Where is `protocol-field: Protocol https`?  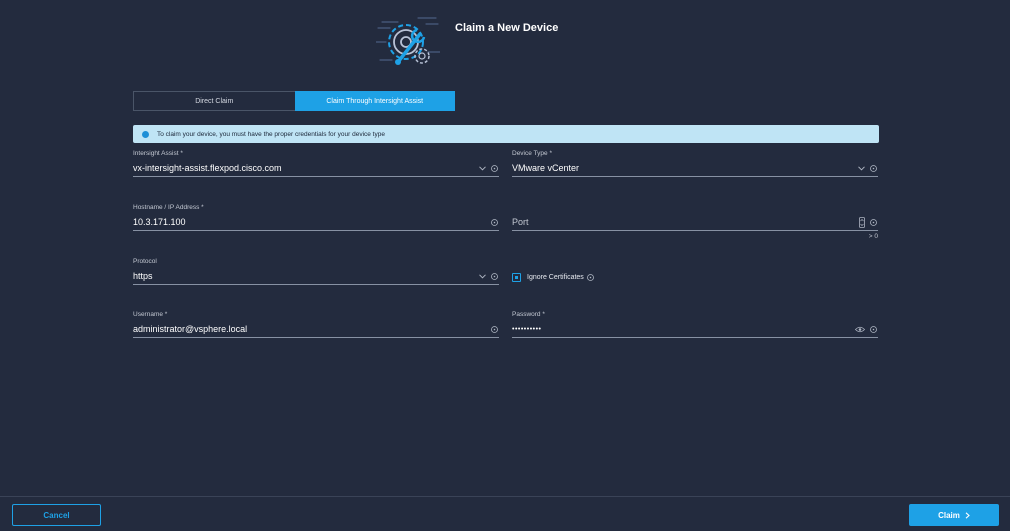 protocol-field: Protocol https is located at coordinates (316, 271).